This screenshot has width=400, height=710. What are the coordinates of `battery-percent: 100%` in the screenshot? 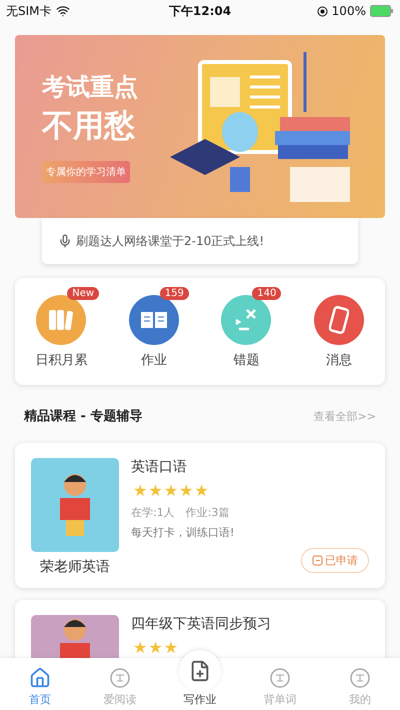 It's located at (349, 11).